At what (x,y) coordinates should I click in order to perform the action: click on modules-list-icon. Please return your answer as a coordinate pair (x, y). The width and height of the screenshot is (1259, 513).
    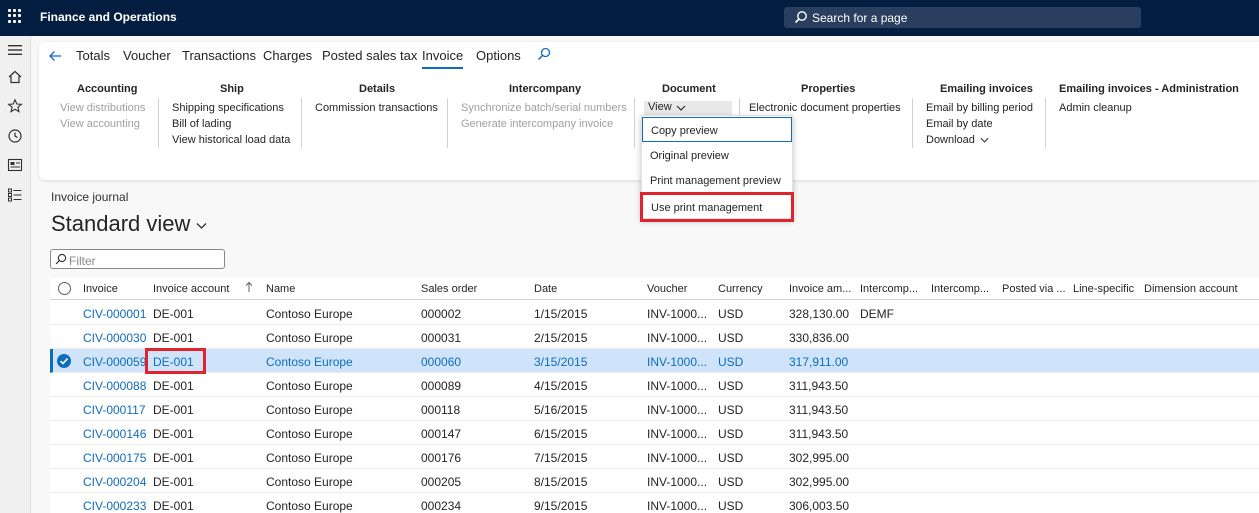
    Looking at the image, I should click on (15, 195).